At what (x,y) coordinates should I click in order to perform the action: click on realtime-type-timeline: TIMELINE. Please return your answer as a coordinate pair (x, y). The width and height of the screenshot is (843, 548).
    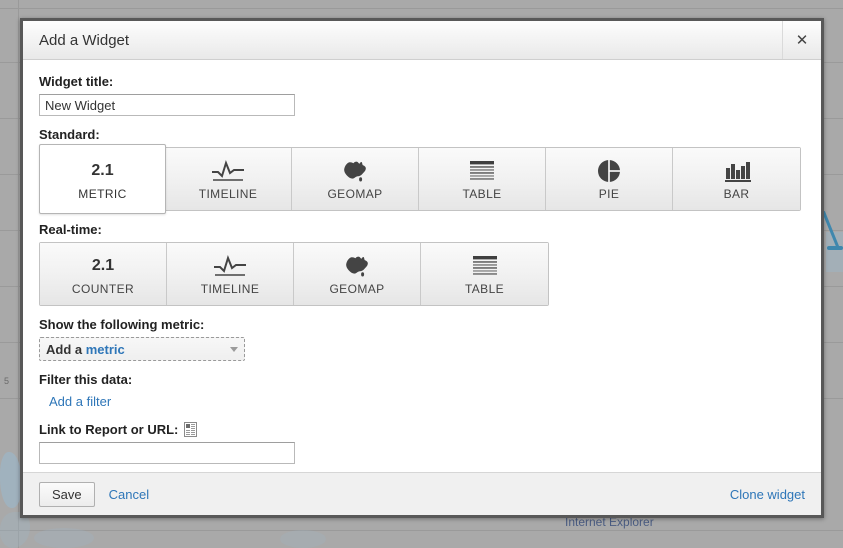
    Looking at the image, I should click on (230, 274).